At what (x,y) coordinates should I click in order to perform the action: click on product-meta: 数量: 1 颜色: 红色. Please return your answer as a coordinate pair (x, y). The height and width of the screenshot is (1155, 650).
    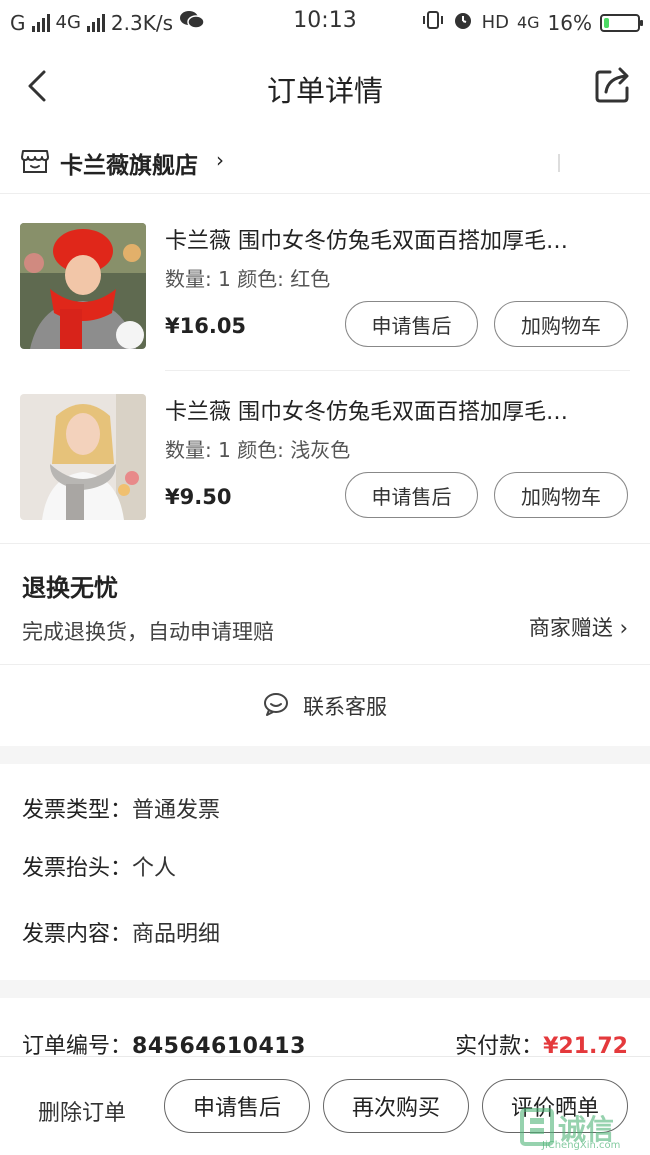
    Looking at the image, I should click on (247, 277).